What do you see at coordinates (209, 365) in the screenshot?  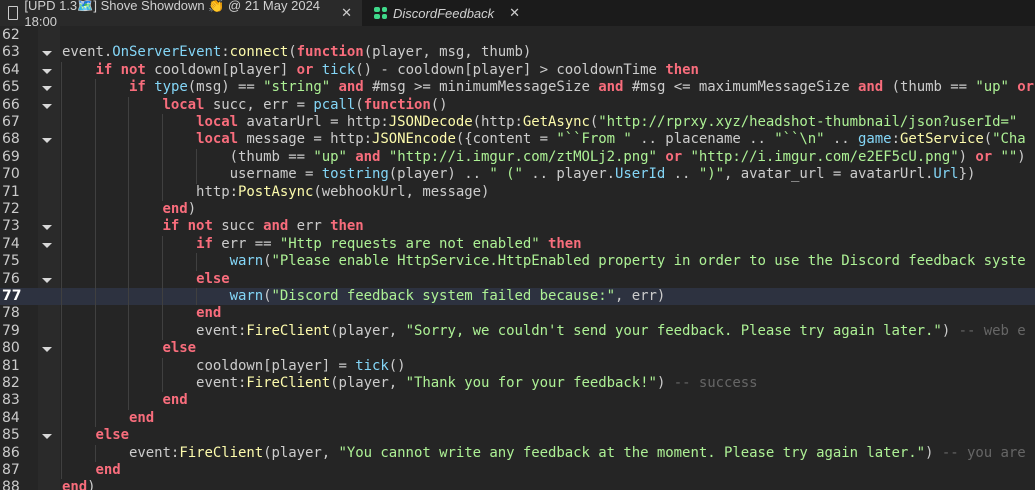 I see `text-token: cooldown[player] =` at bounding box center [209, 365].